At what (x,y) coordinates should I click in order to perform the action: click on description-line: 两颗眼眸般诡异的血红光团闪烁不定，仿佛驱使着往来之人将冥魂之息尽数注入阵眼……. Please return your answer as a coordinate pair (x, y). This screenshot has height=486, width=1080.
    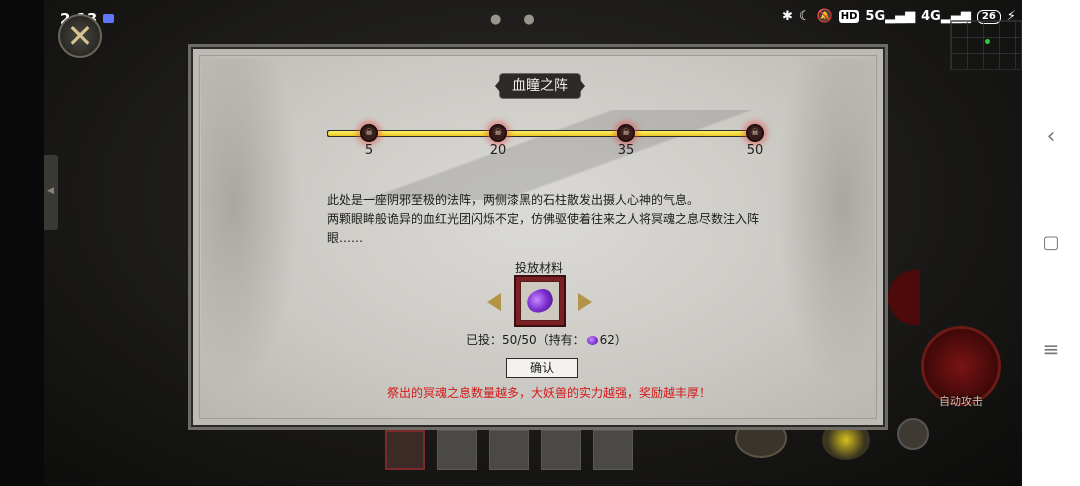
    Looking at the image, I should click on (543, 228).